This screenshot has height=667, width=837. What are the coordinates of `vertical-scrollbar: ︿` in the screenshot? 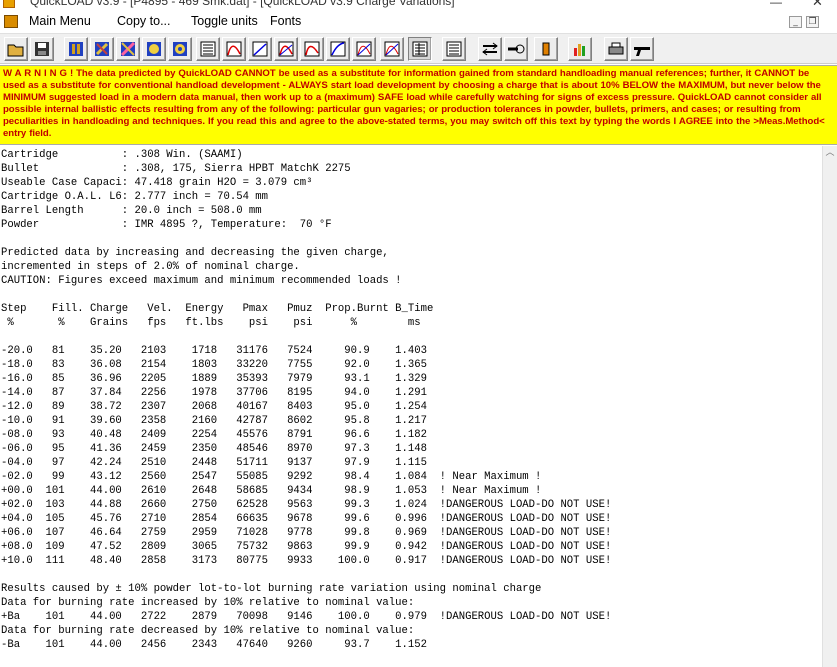 It's located at (829, 406).